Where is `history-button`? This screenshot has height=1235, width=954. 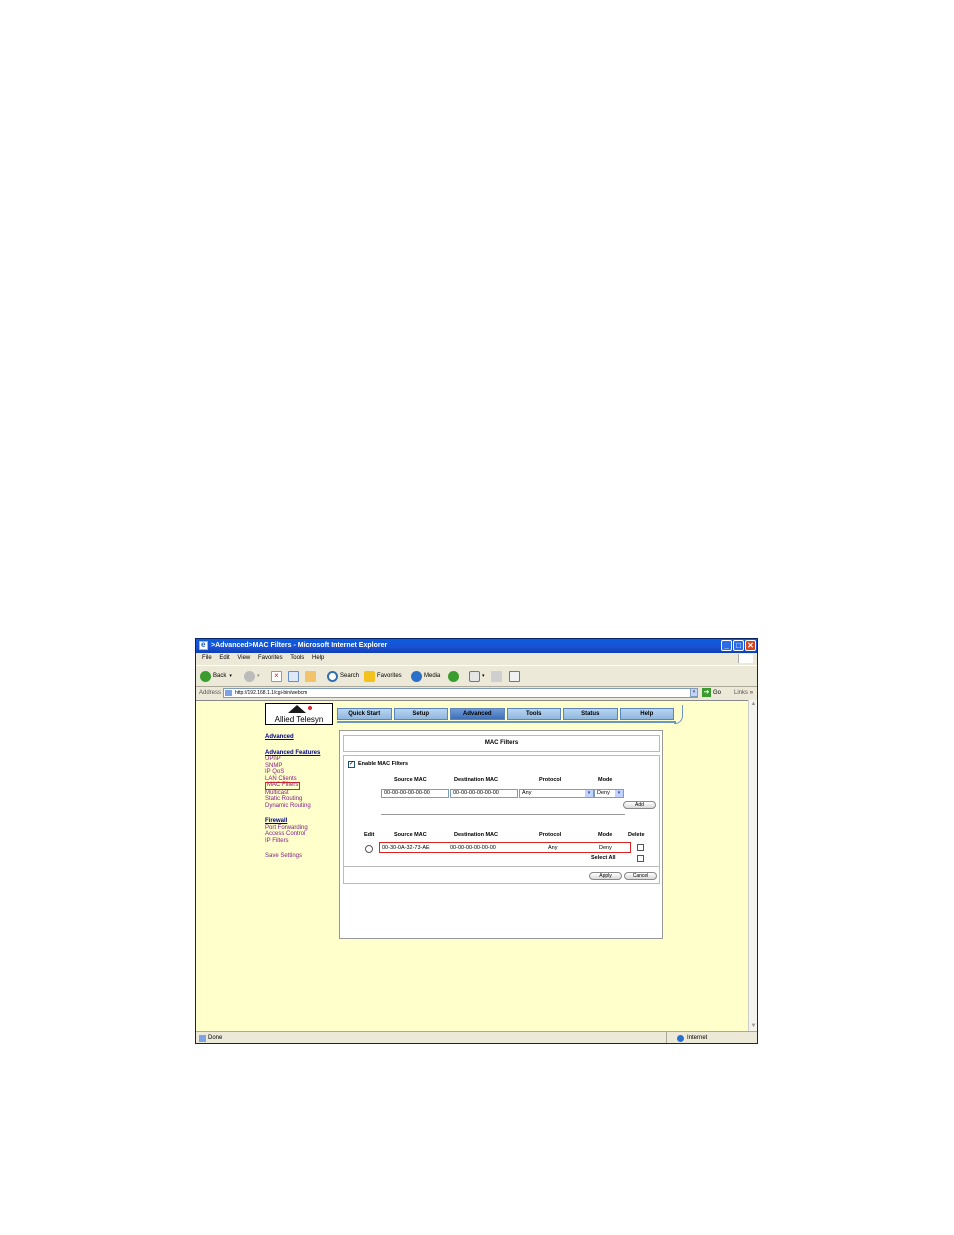
history-button is located at coordinates (454, 676).